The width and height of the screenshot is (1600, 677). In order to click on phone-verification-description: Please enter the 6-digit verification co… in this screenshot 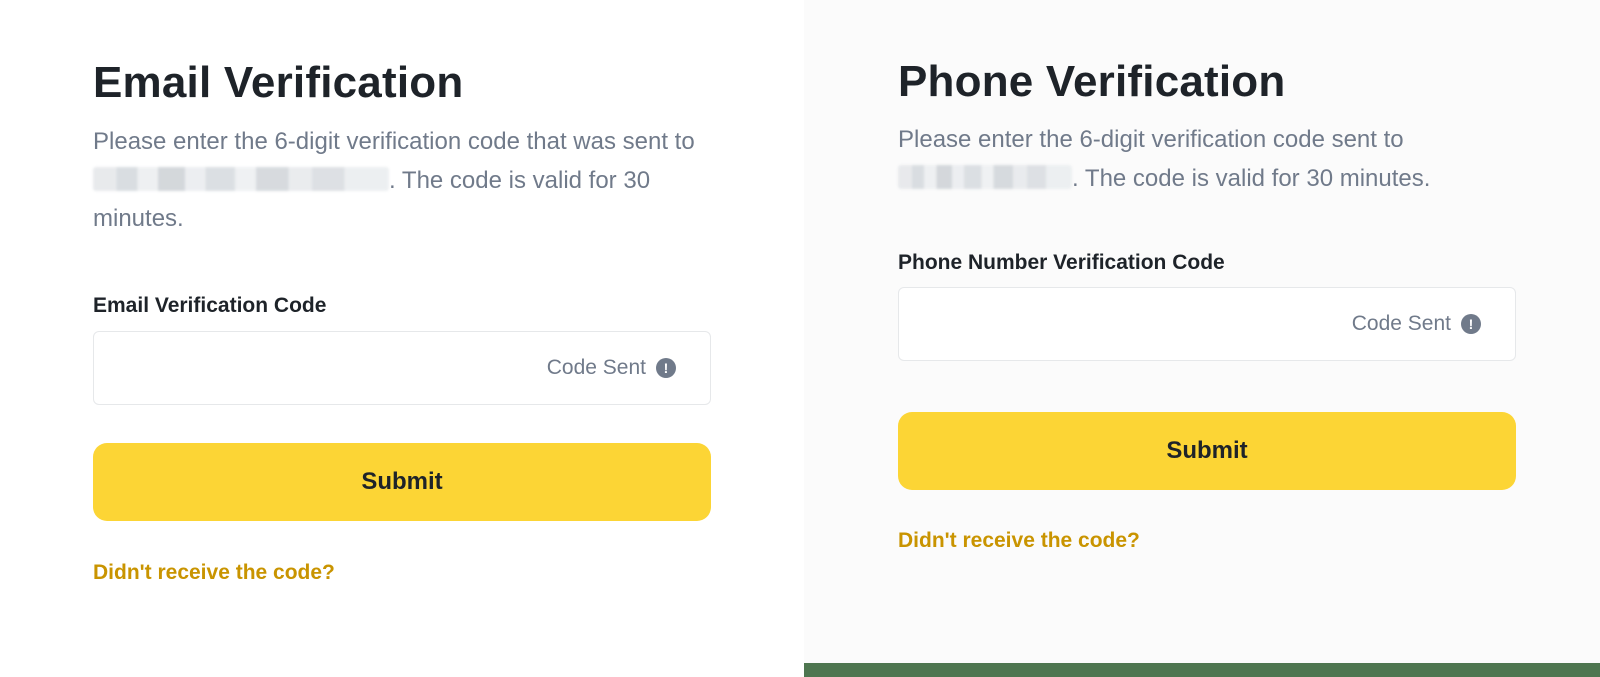, I will do `click(1207, 159)`.